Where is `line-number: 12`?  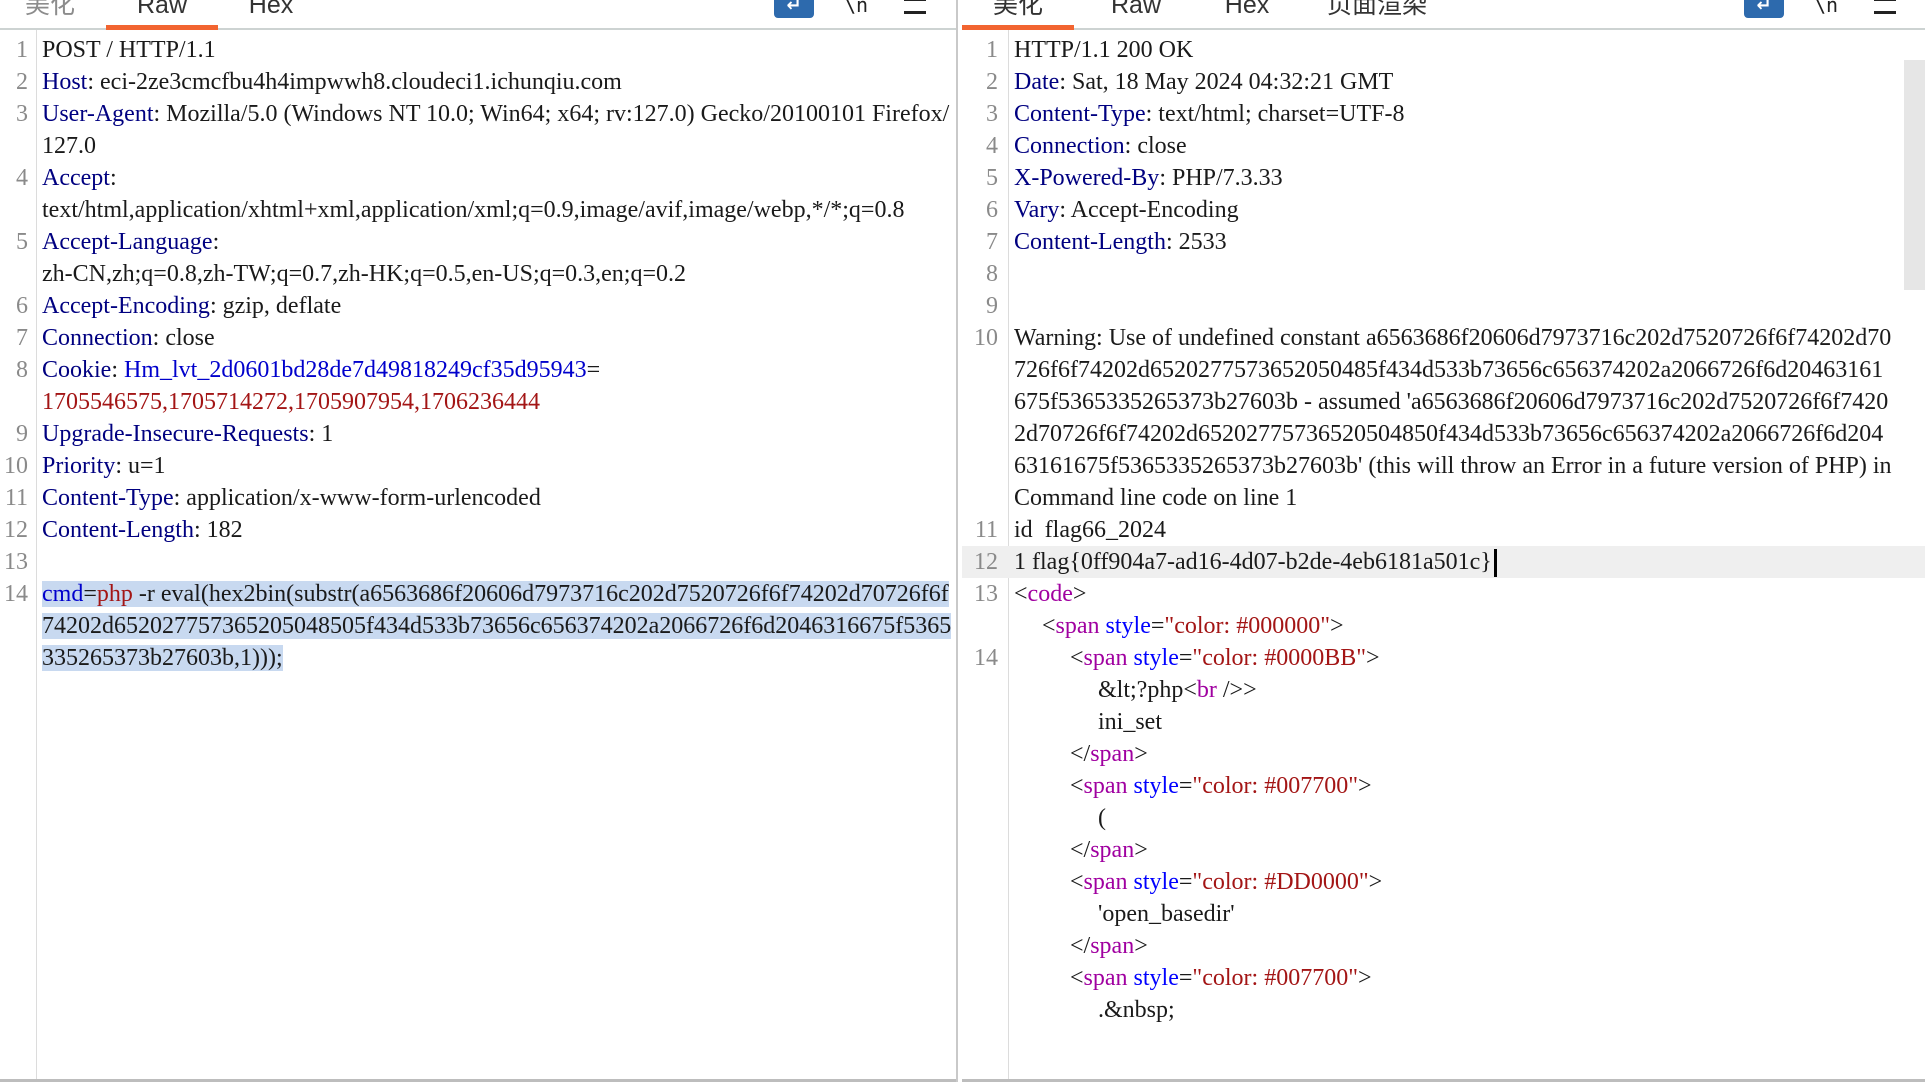 line-number: 12 is located at coordinates (16, 530).